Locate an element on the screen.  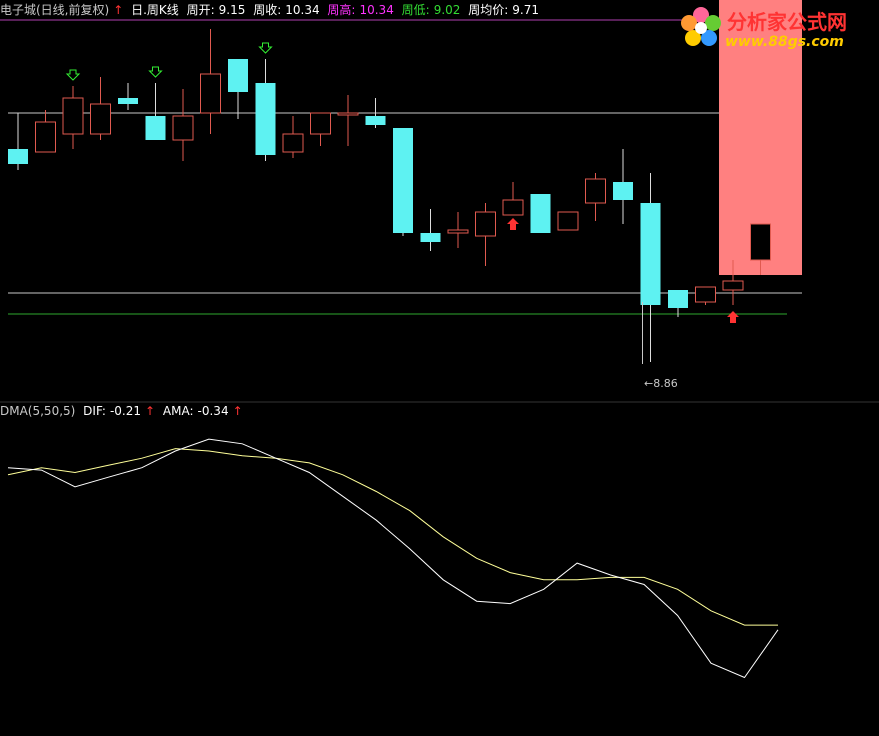
overlay-name: 日.周K线 is located at coordinates (155, 10).